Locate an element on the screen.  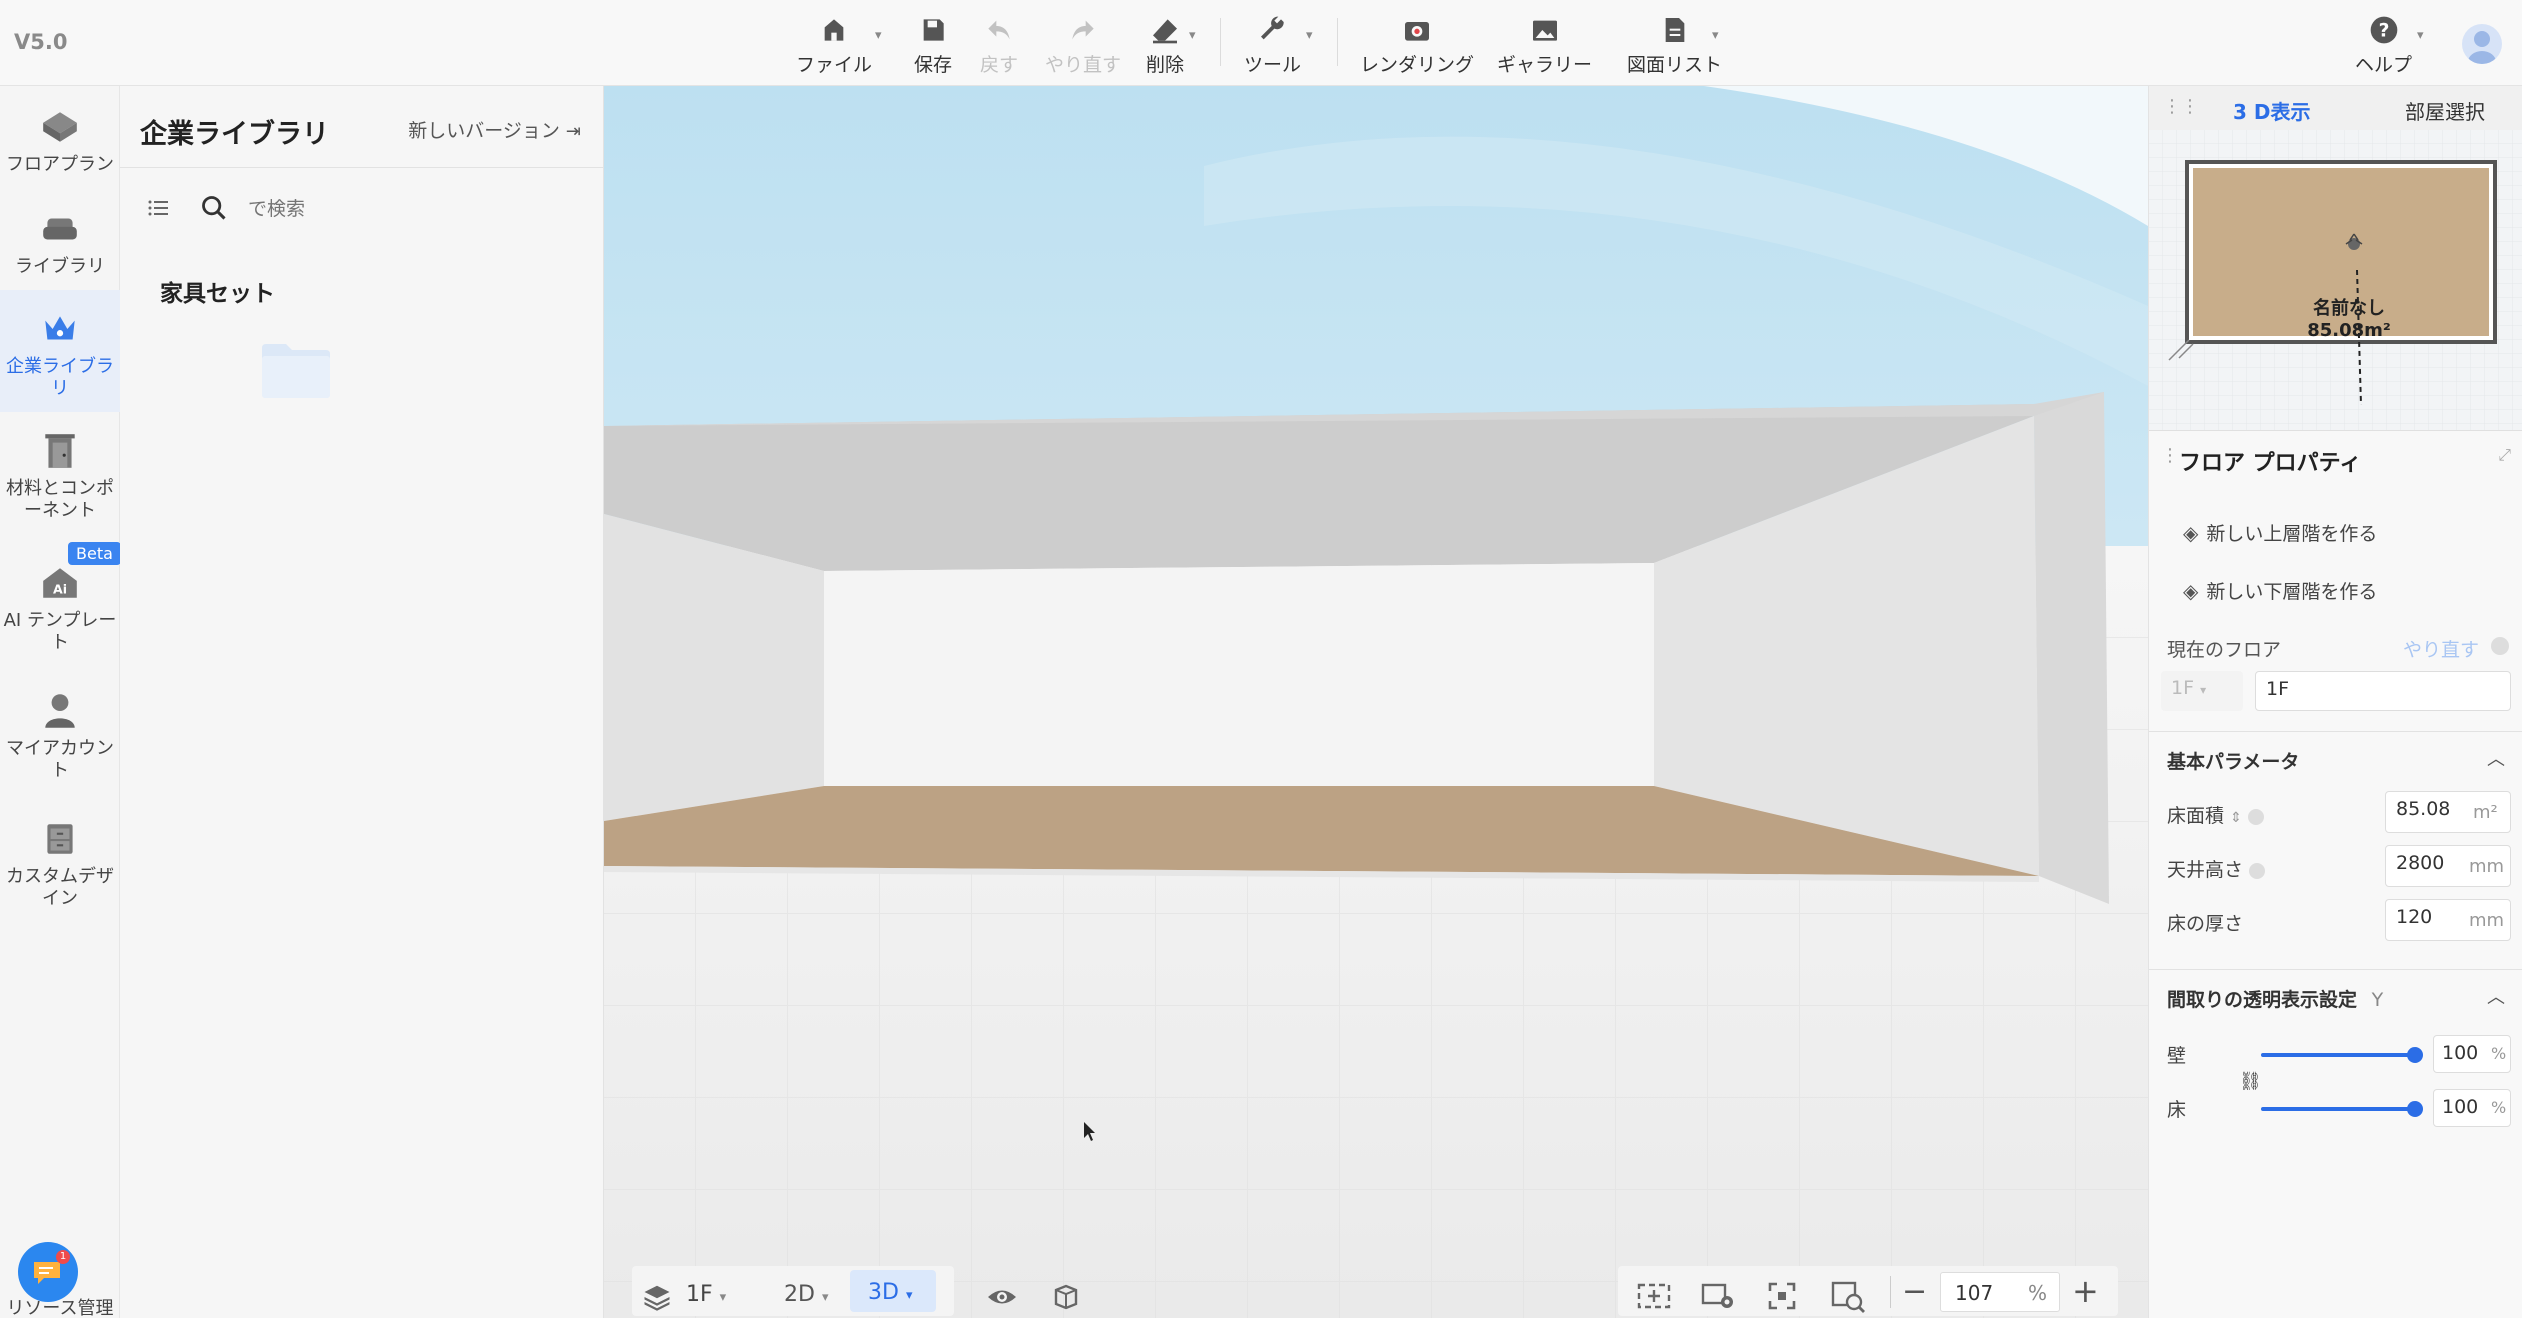
expand-icon: ⤢ is located at coordinates (2504, 455).